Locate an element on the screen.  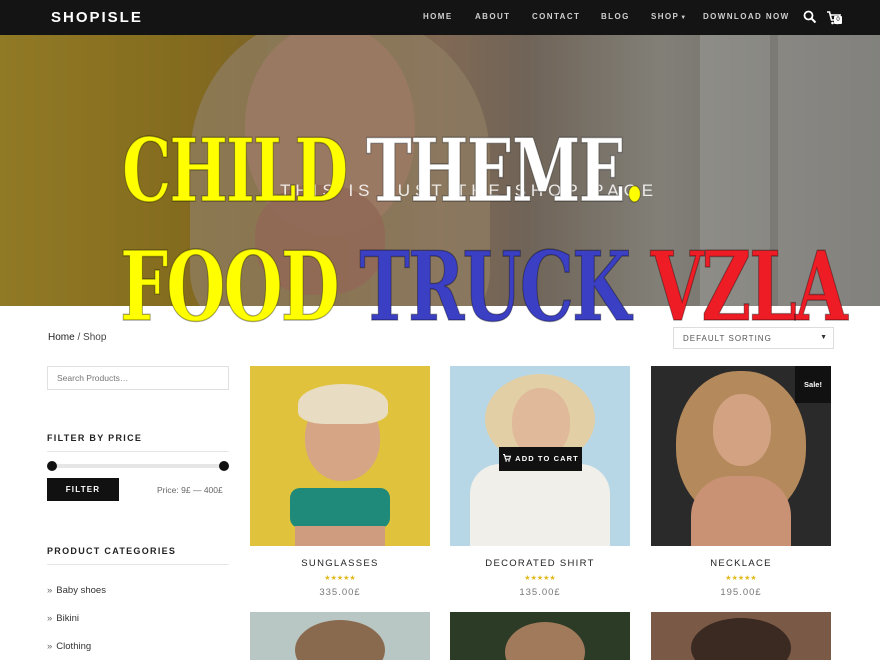
product-name: SUNGLASSES is located at coordinates (340, 563).